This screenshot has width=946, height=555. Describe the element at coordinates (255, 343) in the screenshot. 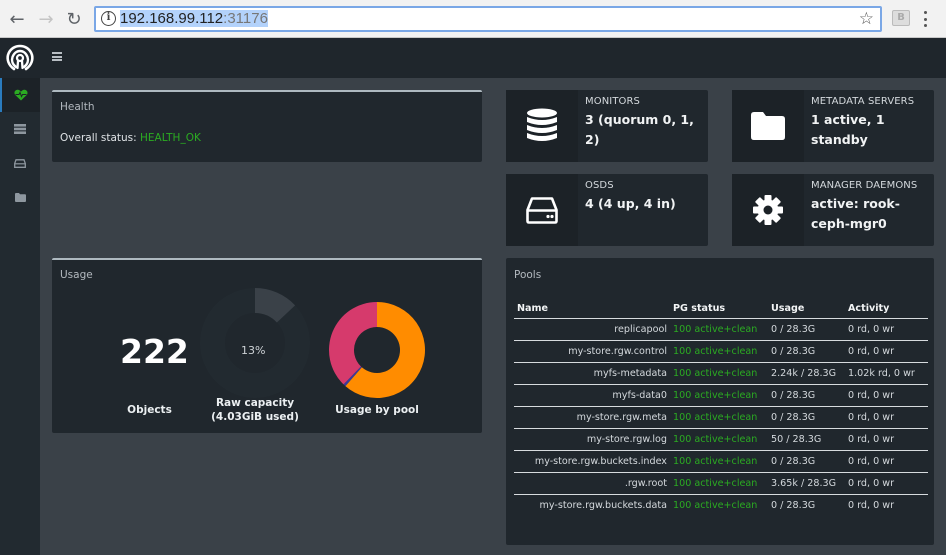

I see `raw-capacity-gauge` at that location.